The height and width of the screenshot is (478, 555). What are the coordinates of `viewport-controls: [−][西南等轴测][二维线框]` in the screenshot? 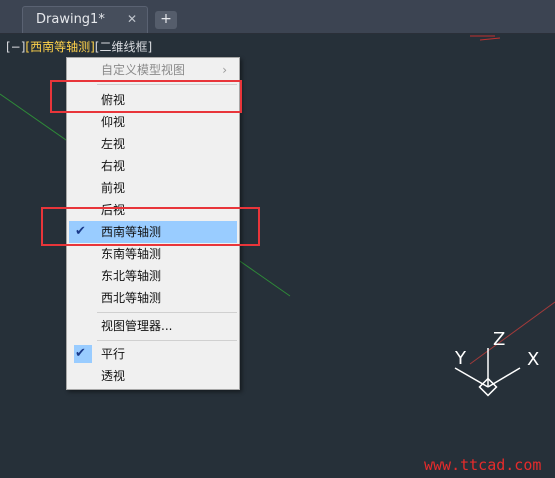 It's located at (79, 46).